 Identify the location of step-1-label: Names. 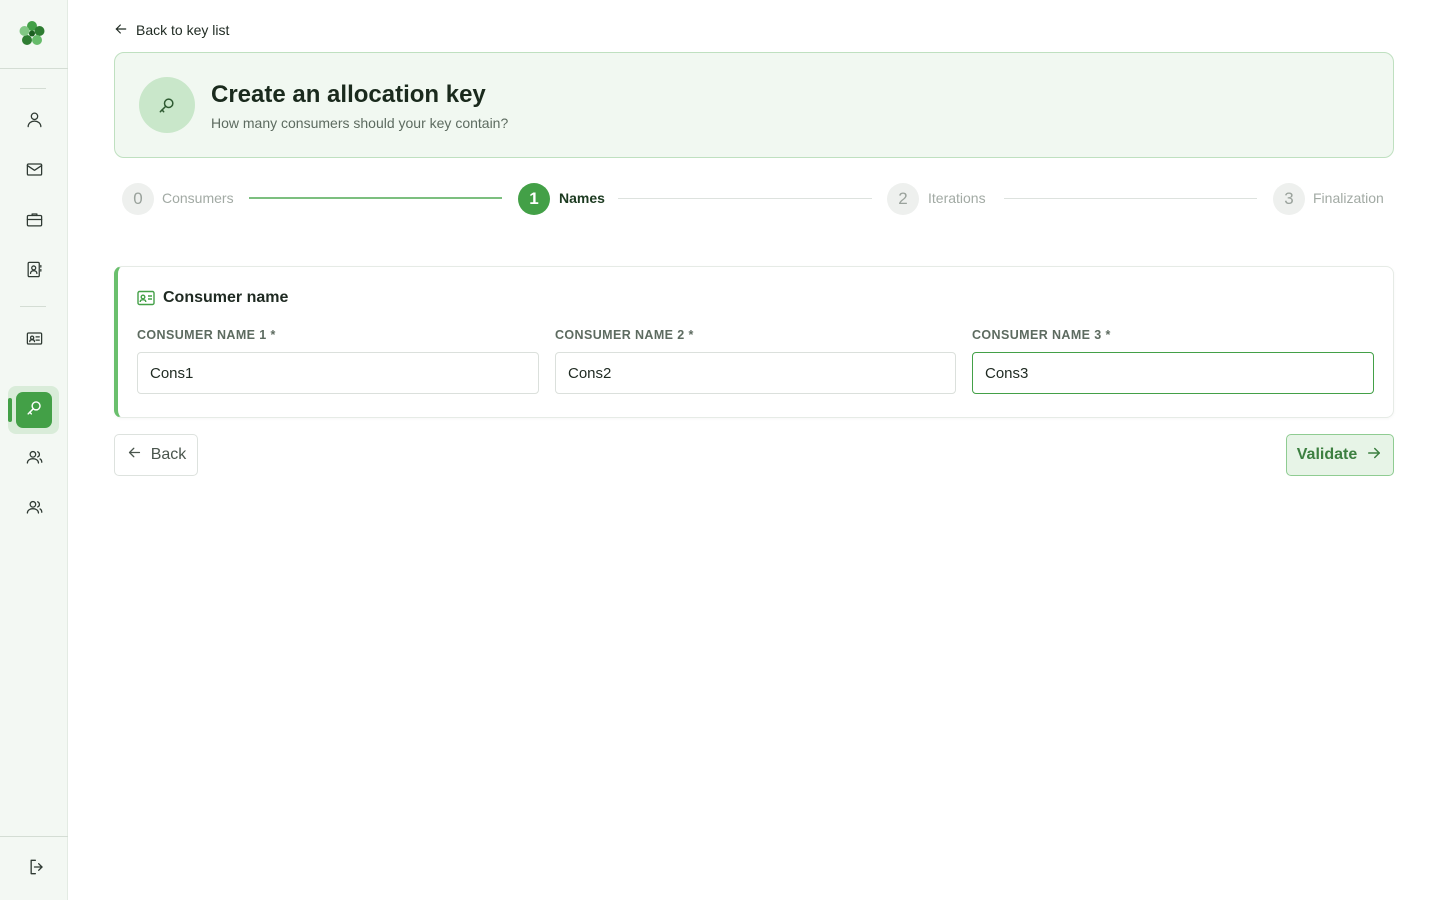
(582, 198).